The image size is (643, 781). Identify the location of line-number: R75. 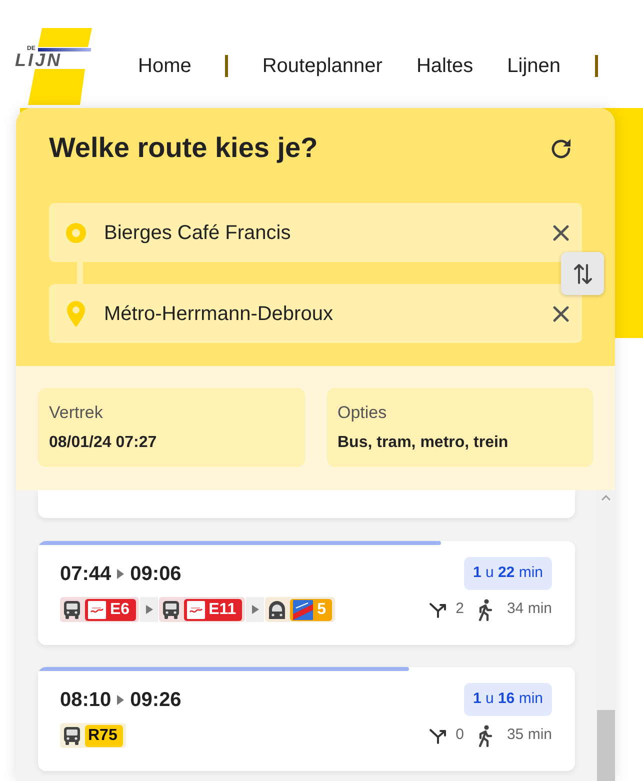
(103, 736).